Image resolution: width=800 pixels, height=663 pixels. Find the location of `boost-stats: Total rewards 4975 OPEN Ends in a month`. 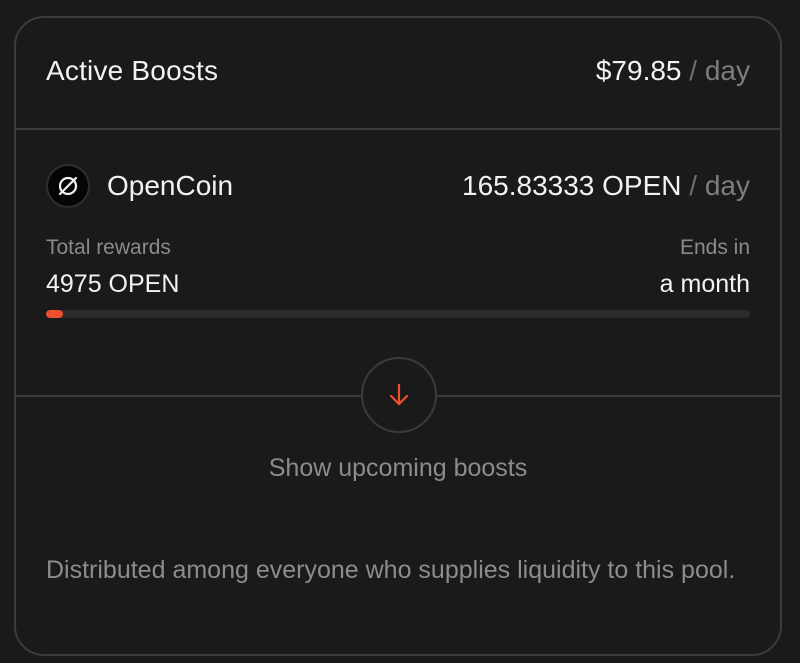

boost-stats: Total rewards 4975 OPEN Ends in a month is located at coordinates (398, 268).